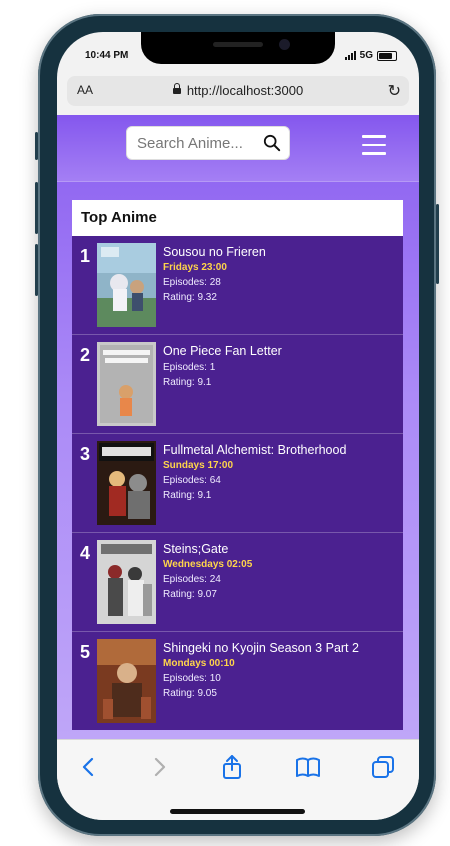 The width and height of the screenshot is (450, 846). What do you see at coordinates (281, 351) in the screenshot?
I see `anime-title: One Piece Fan Letter` at bounding box center [281, 351].